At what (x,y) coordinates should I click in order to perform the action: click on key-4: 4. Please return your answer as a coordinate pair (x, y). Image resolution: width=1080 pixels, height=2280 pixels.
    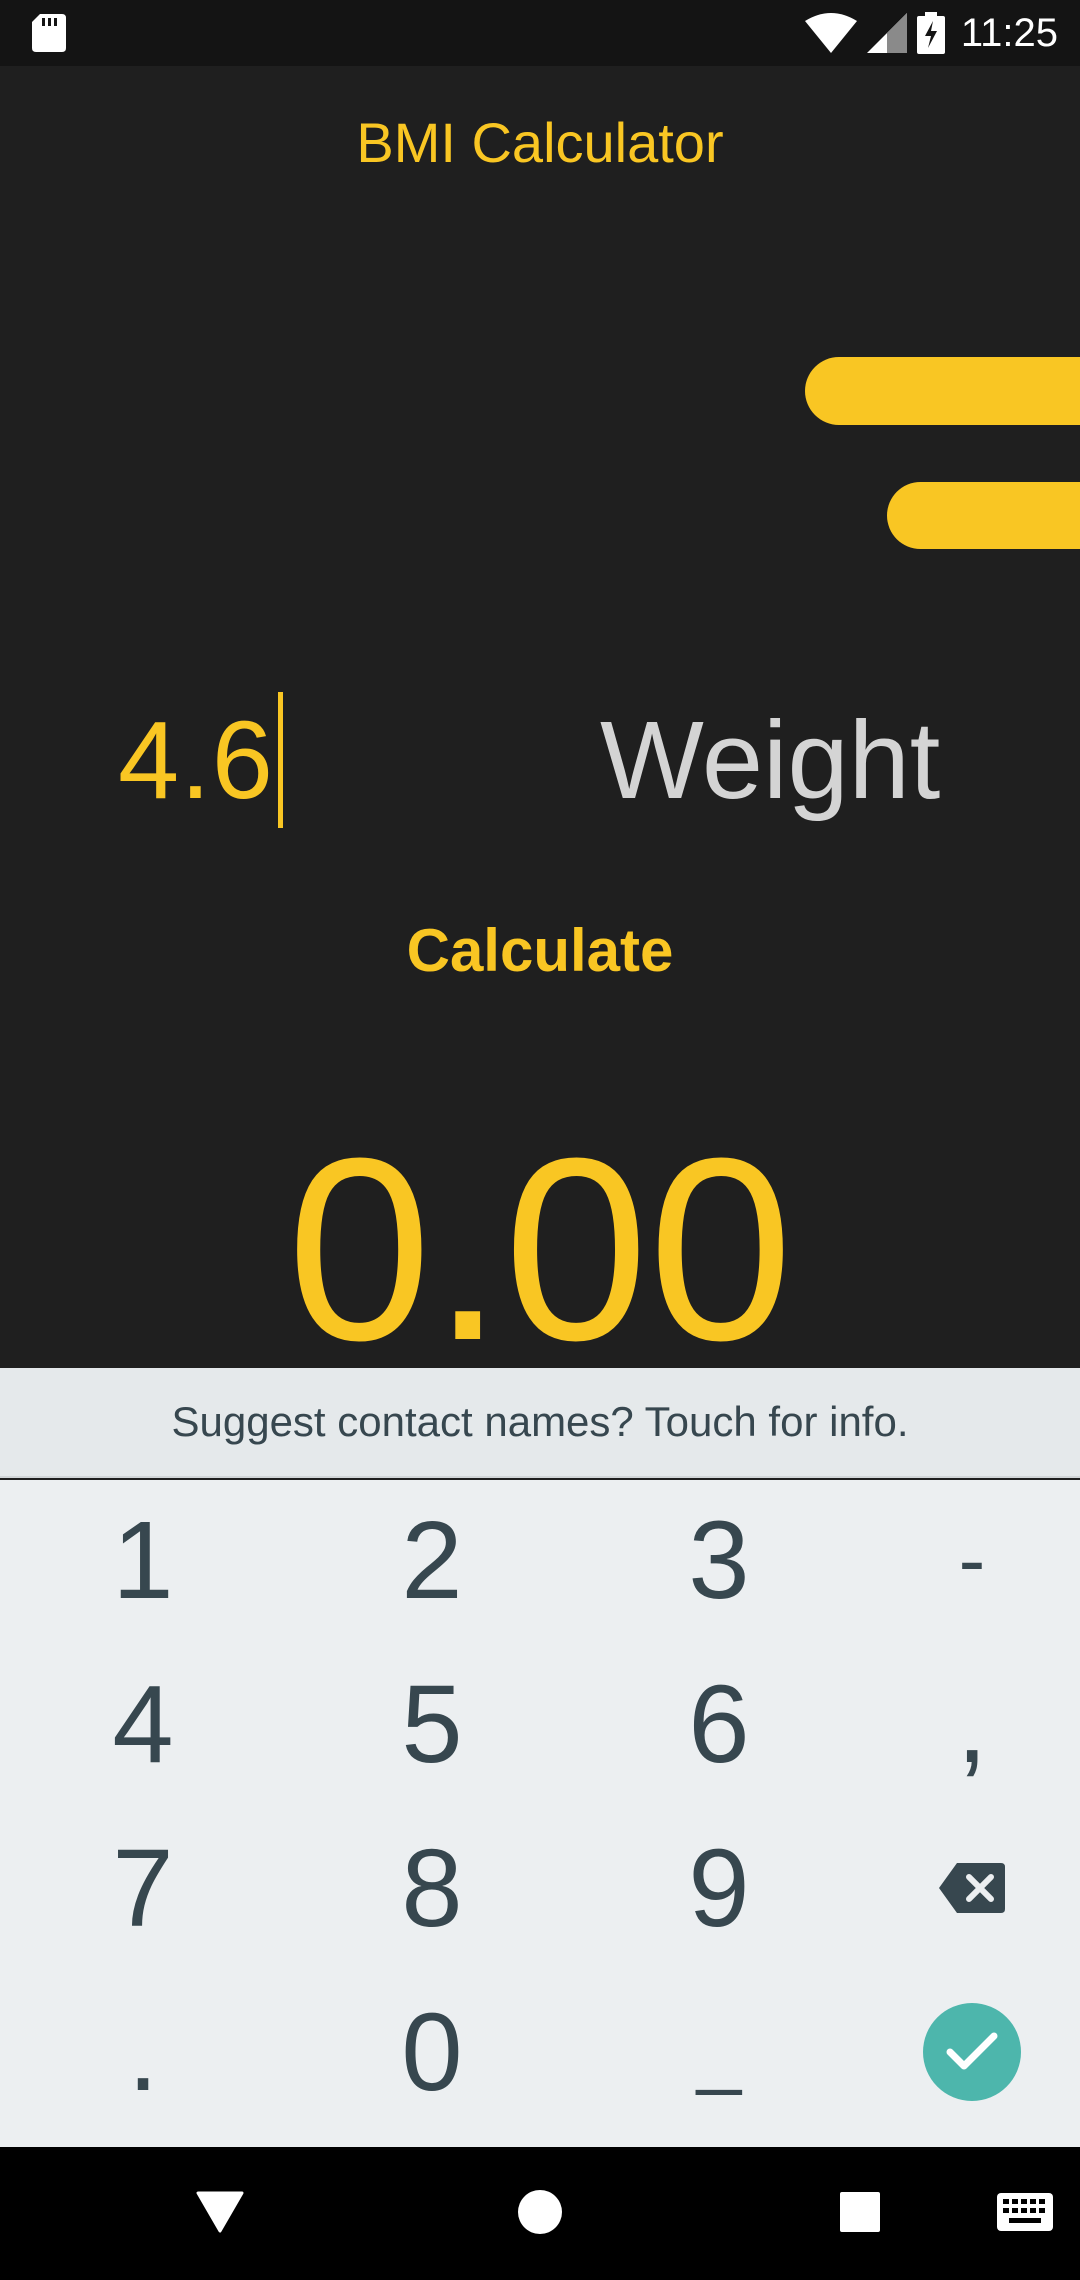
    Looking at the image, I should click on (143, 1724).